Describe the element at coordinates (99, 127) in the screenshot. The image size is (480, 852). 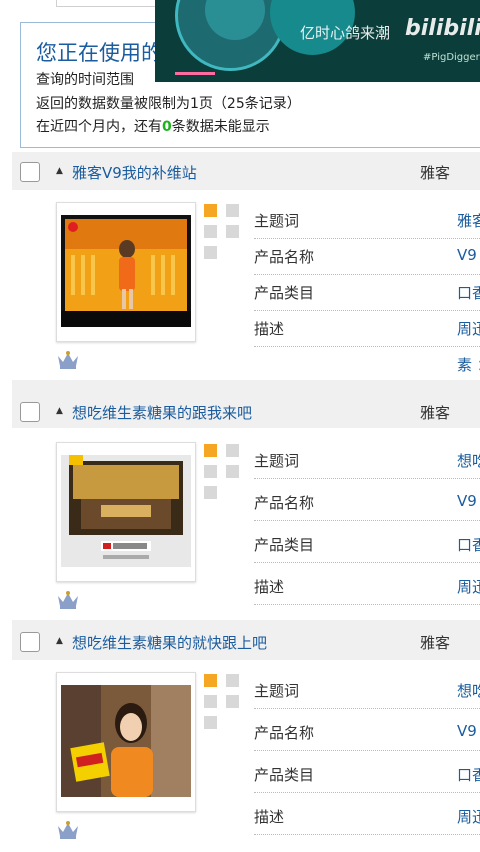
I see `notice-remaining-prefix: 在近四个月内，还有` at that location.